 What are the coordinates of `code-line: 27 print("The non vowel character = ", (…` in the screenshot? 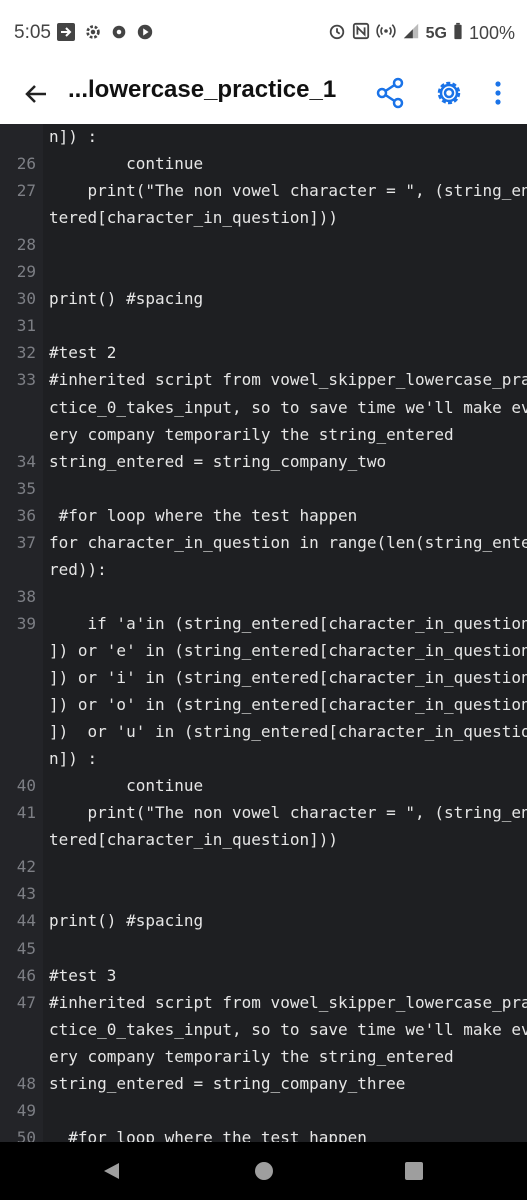 It's located at (263, 190).